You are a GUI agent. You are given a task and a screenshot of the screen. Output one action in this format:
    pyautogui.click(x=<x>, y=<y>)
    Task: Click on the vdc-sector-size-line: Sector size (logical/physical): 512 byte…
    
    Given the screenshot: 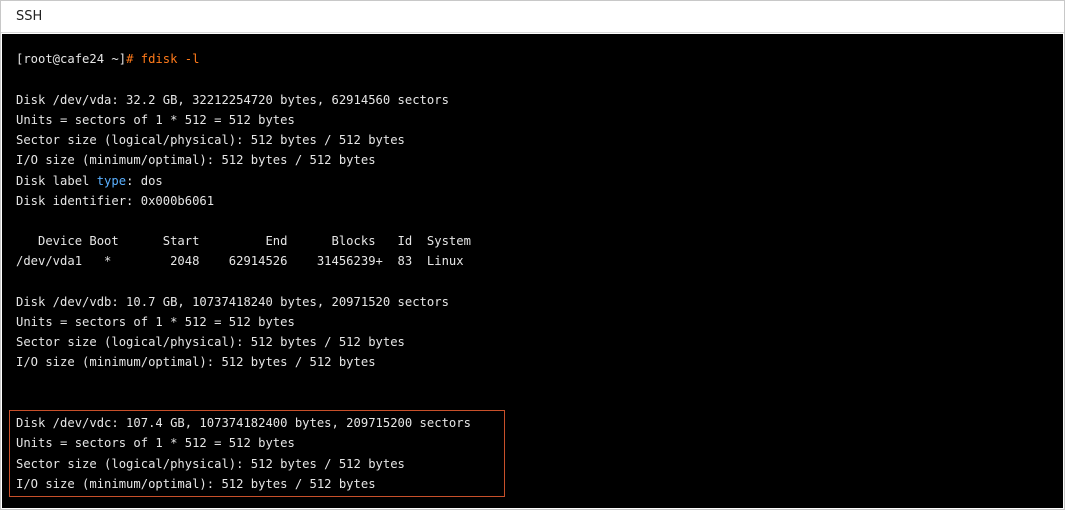 What is the action you would take?
    pyautogui.click(x=210, y=464)
    